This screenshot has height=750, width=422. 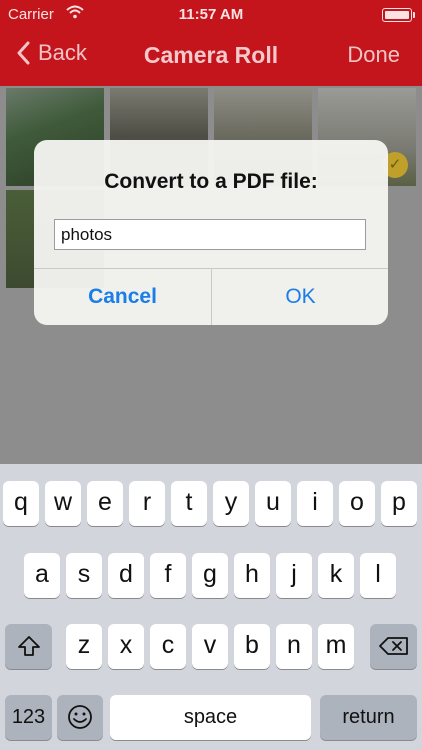 What do you see at coordinates (368, 717) in the screenshot?
I see `return-key: return` at bounding box center [368, 717].